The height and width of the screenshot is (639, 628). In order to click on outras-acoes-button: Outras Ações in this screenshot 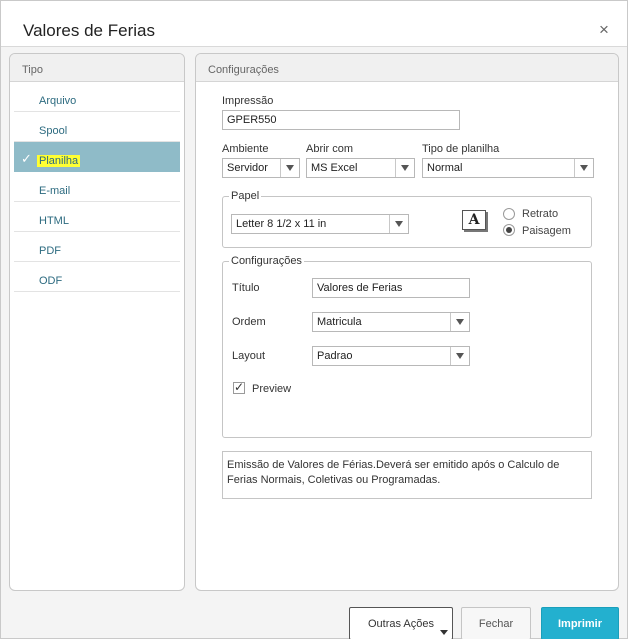, I will do `click(401, 623)`.